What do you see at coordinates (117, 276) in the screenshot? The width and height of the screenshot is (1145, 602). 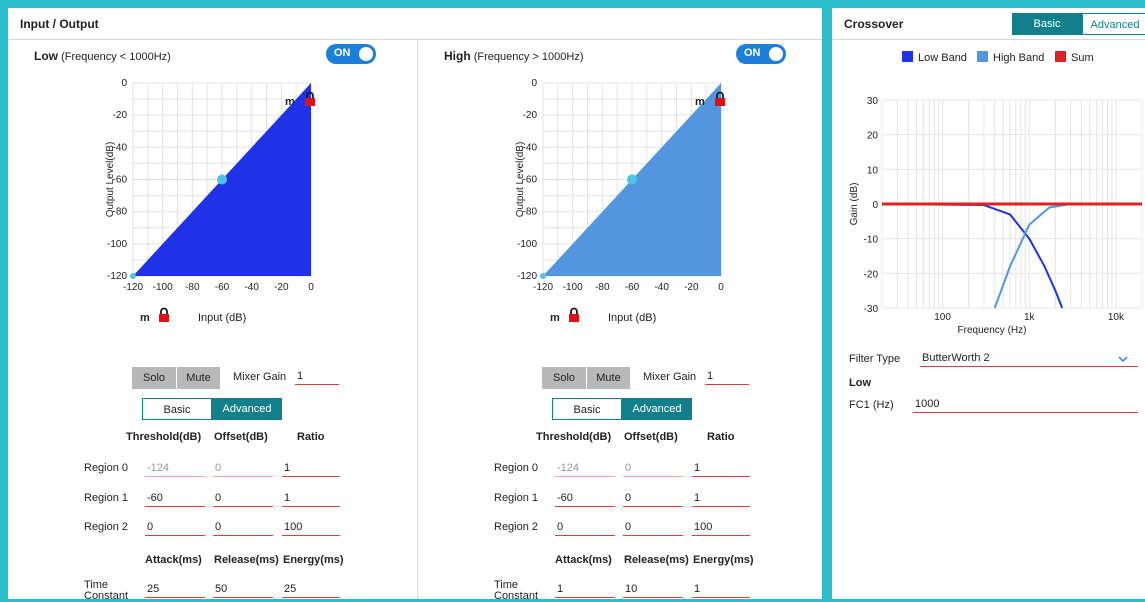 I see `y-tick-label: -120` at bounding box center [117, 276].